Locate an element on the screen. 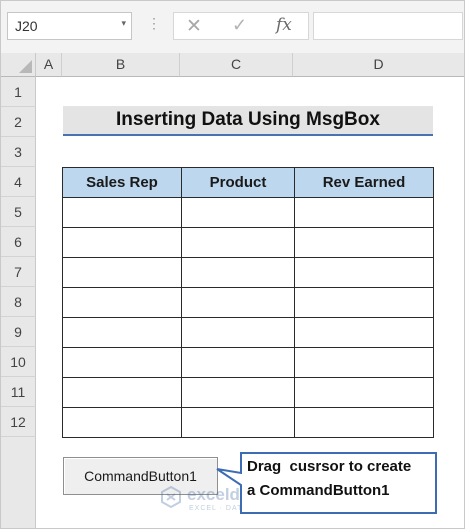  row-header-7: 7 is located at coordinates (18, 272).